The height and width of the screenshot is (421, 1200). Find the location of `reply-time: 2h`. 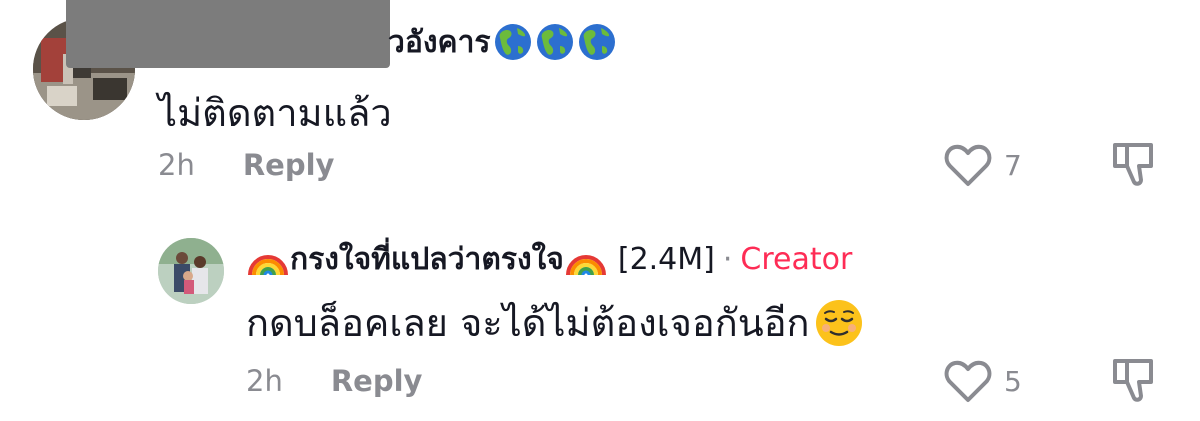

reply-time: 2h is located at coordinates (264, 381).